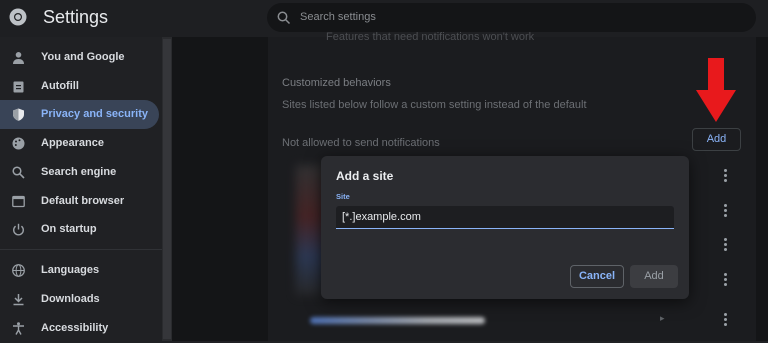 The image size is (768, 343). What do you see at coordinates (60, 86) in the screenshot?
I see `sidebar-item-label: Autofill` at bounding box center [60, 86].